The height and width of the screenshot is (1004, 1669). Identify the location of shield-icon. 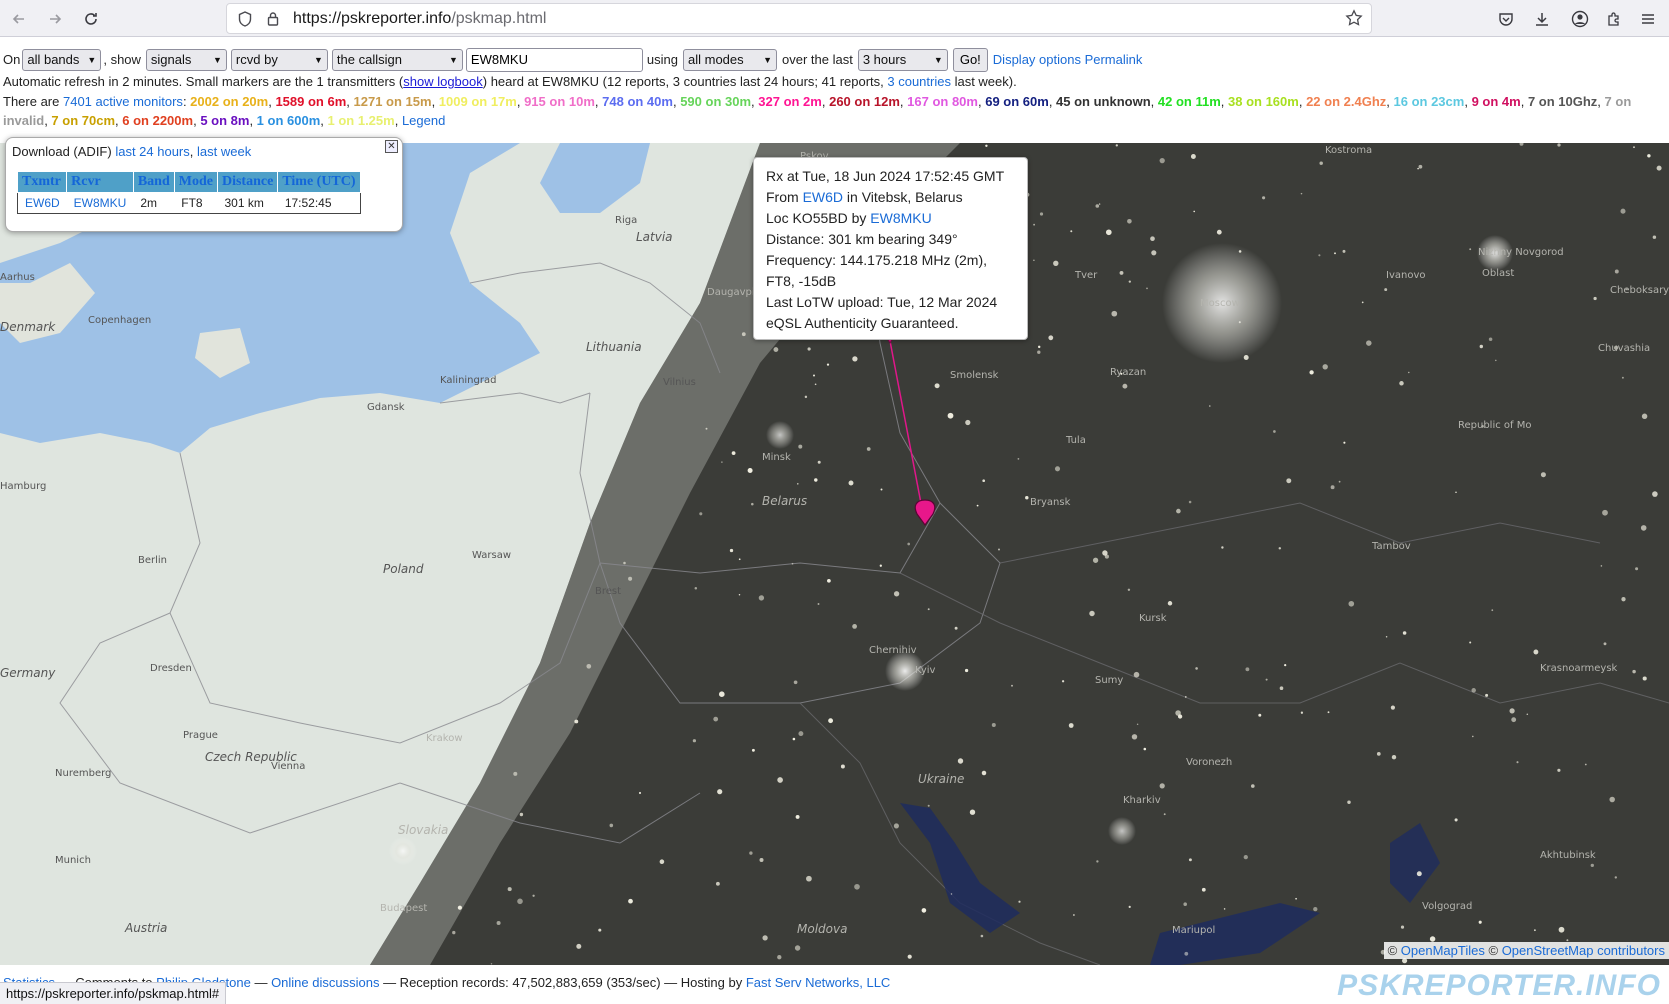
(245, 19).